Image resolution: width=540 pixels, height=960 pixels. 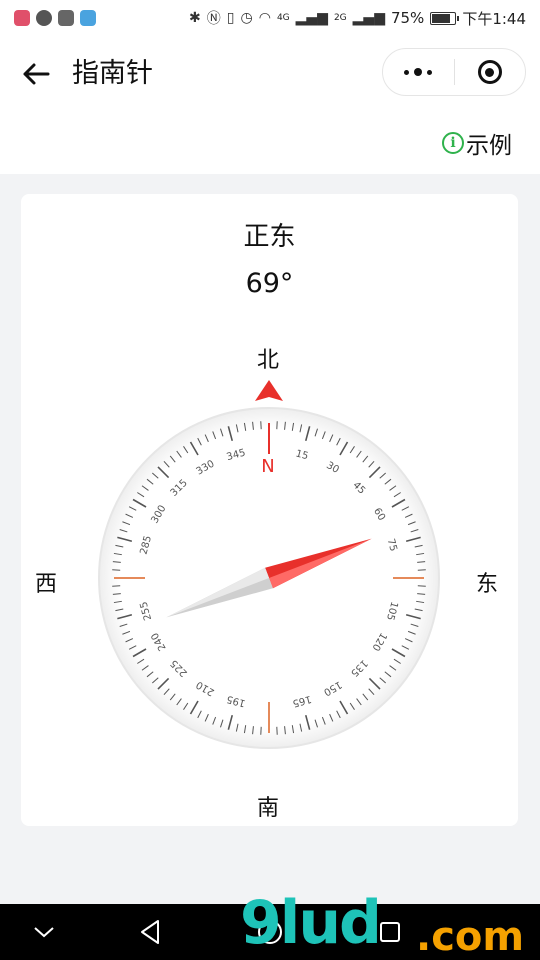 I want to click on more-button, so click(x=418, y=72).